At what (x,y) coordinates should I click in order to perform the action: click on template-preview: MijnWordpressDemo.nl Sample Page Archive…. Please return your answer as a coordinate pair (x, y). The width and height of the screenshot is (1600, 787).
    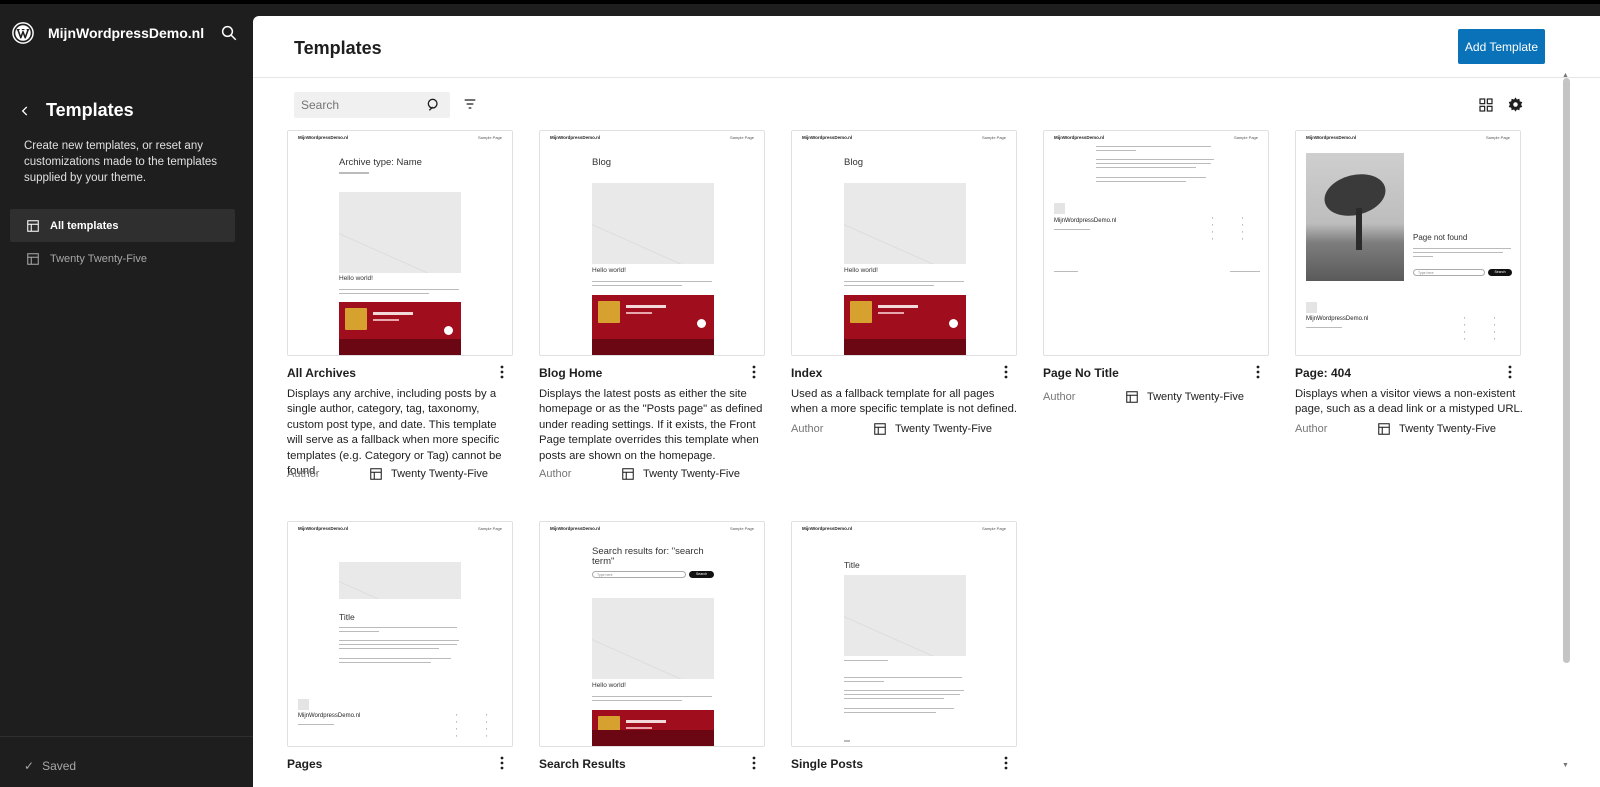
    Looking at the image, I should click on (400, 243).